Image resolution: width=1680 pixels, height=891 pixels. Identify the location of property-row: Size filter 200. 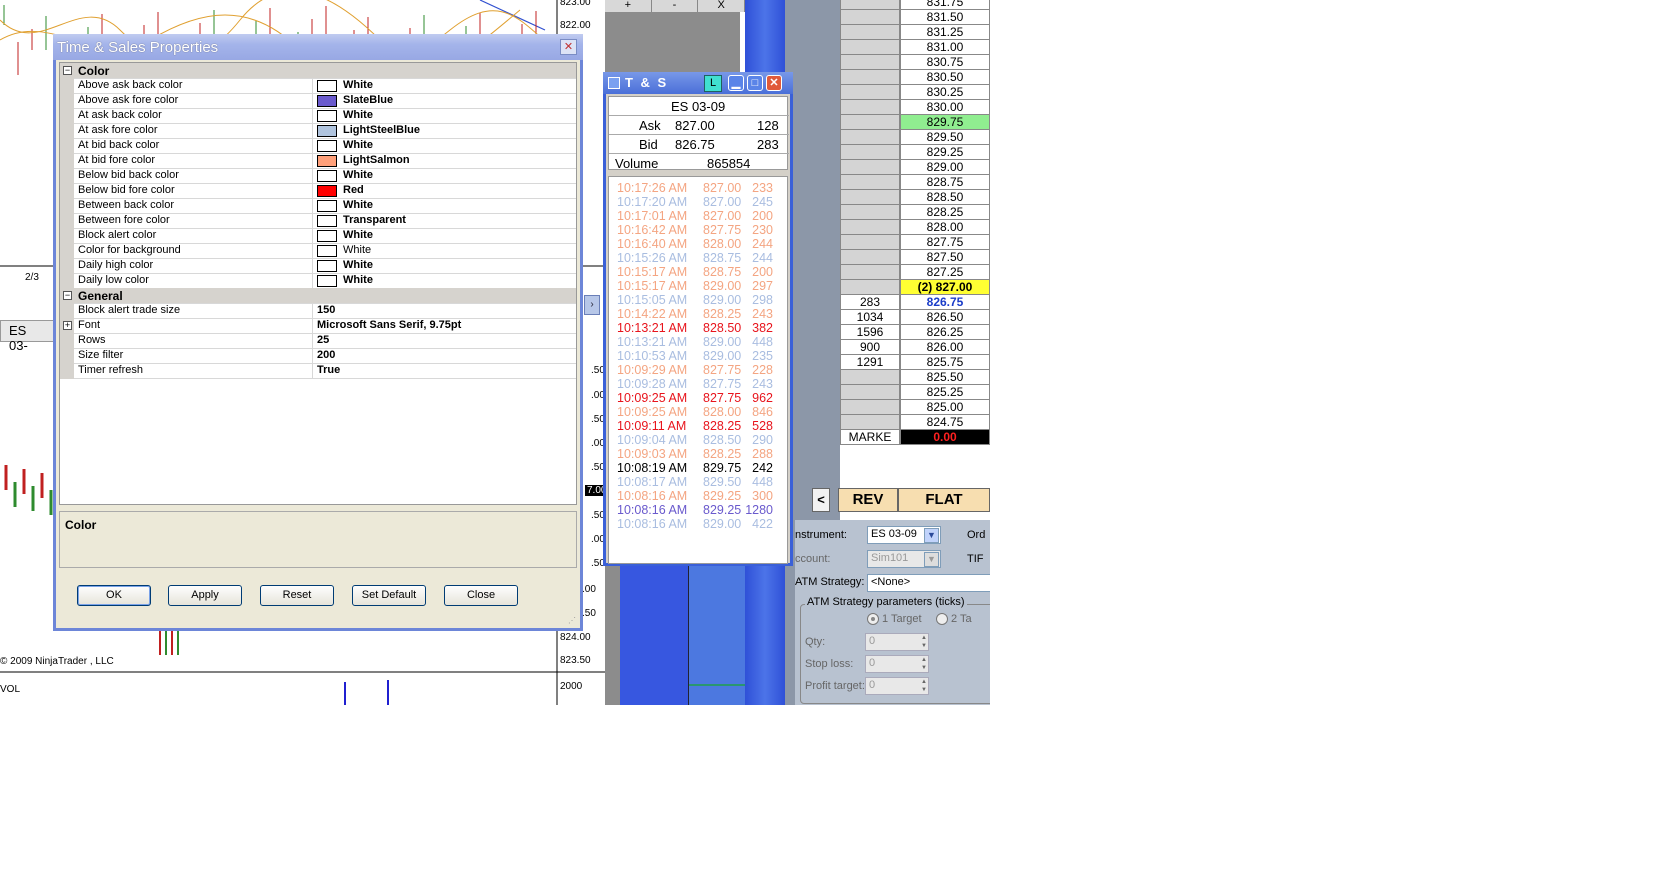
(318, 356).